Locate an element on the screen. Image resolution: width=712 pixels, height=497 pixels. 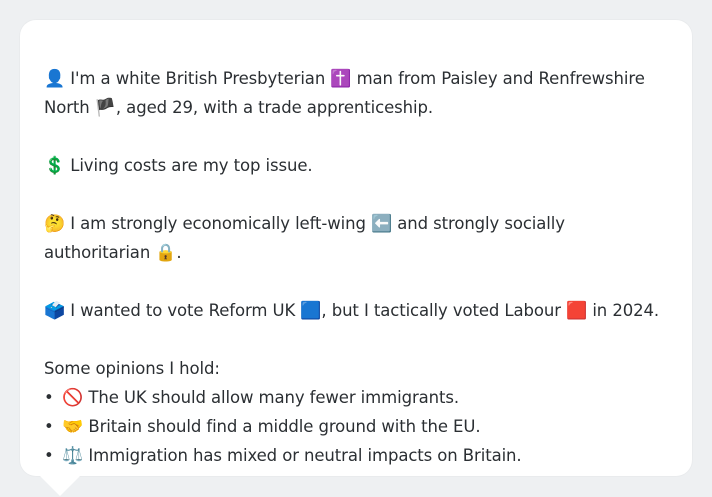
issue-text: Living costs are my top issue. is located at coordinates (191, 165).